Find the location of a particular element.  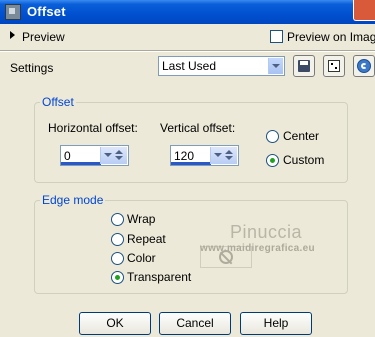

horizontal-offset-value: 0 is located at coordinates (67, 156).